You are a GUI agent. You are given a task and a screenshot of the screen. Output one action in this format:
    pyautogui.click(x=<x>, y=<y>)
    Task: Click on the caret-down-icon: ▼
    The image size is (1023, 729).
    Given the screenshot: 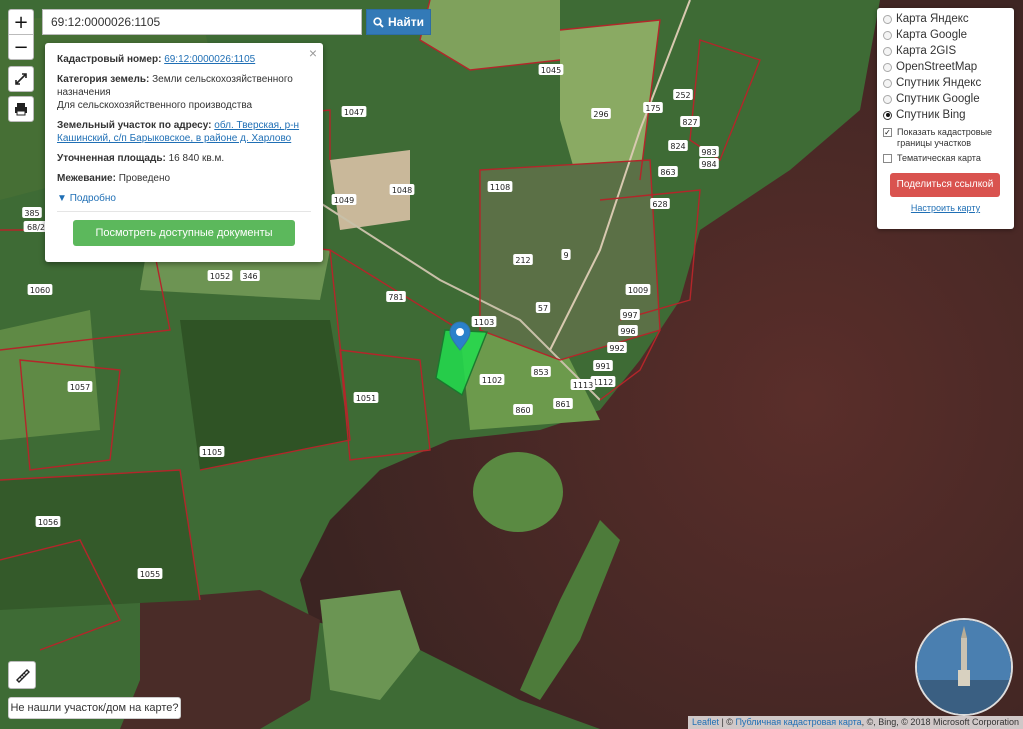 What is the action you would take?
    pyautogui.click(x=62, y=198)
    